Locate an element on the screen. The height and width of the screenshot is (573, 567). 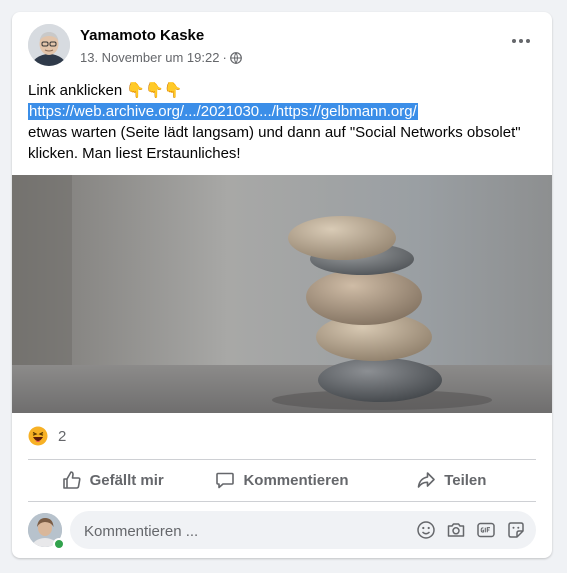
reaction-summary: 2 is located at coordinates (47, 436).